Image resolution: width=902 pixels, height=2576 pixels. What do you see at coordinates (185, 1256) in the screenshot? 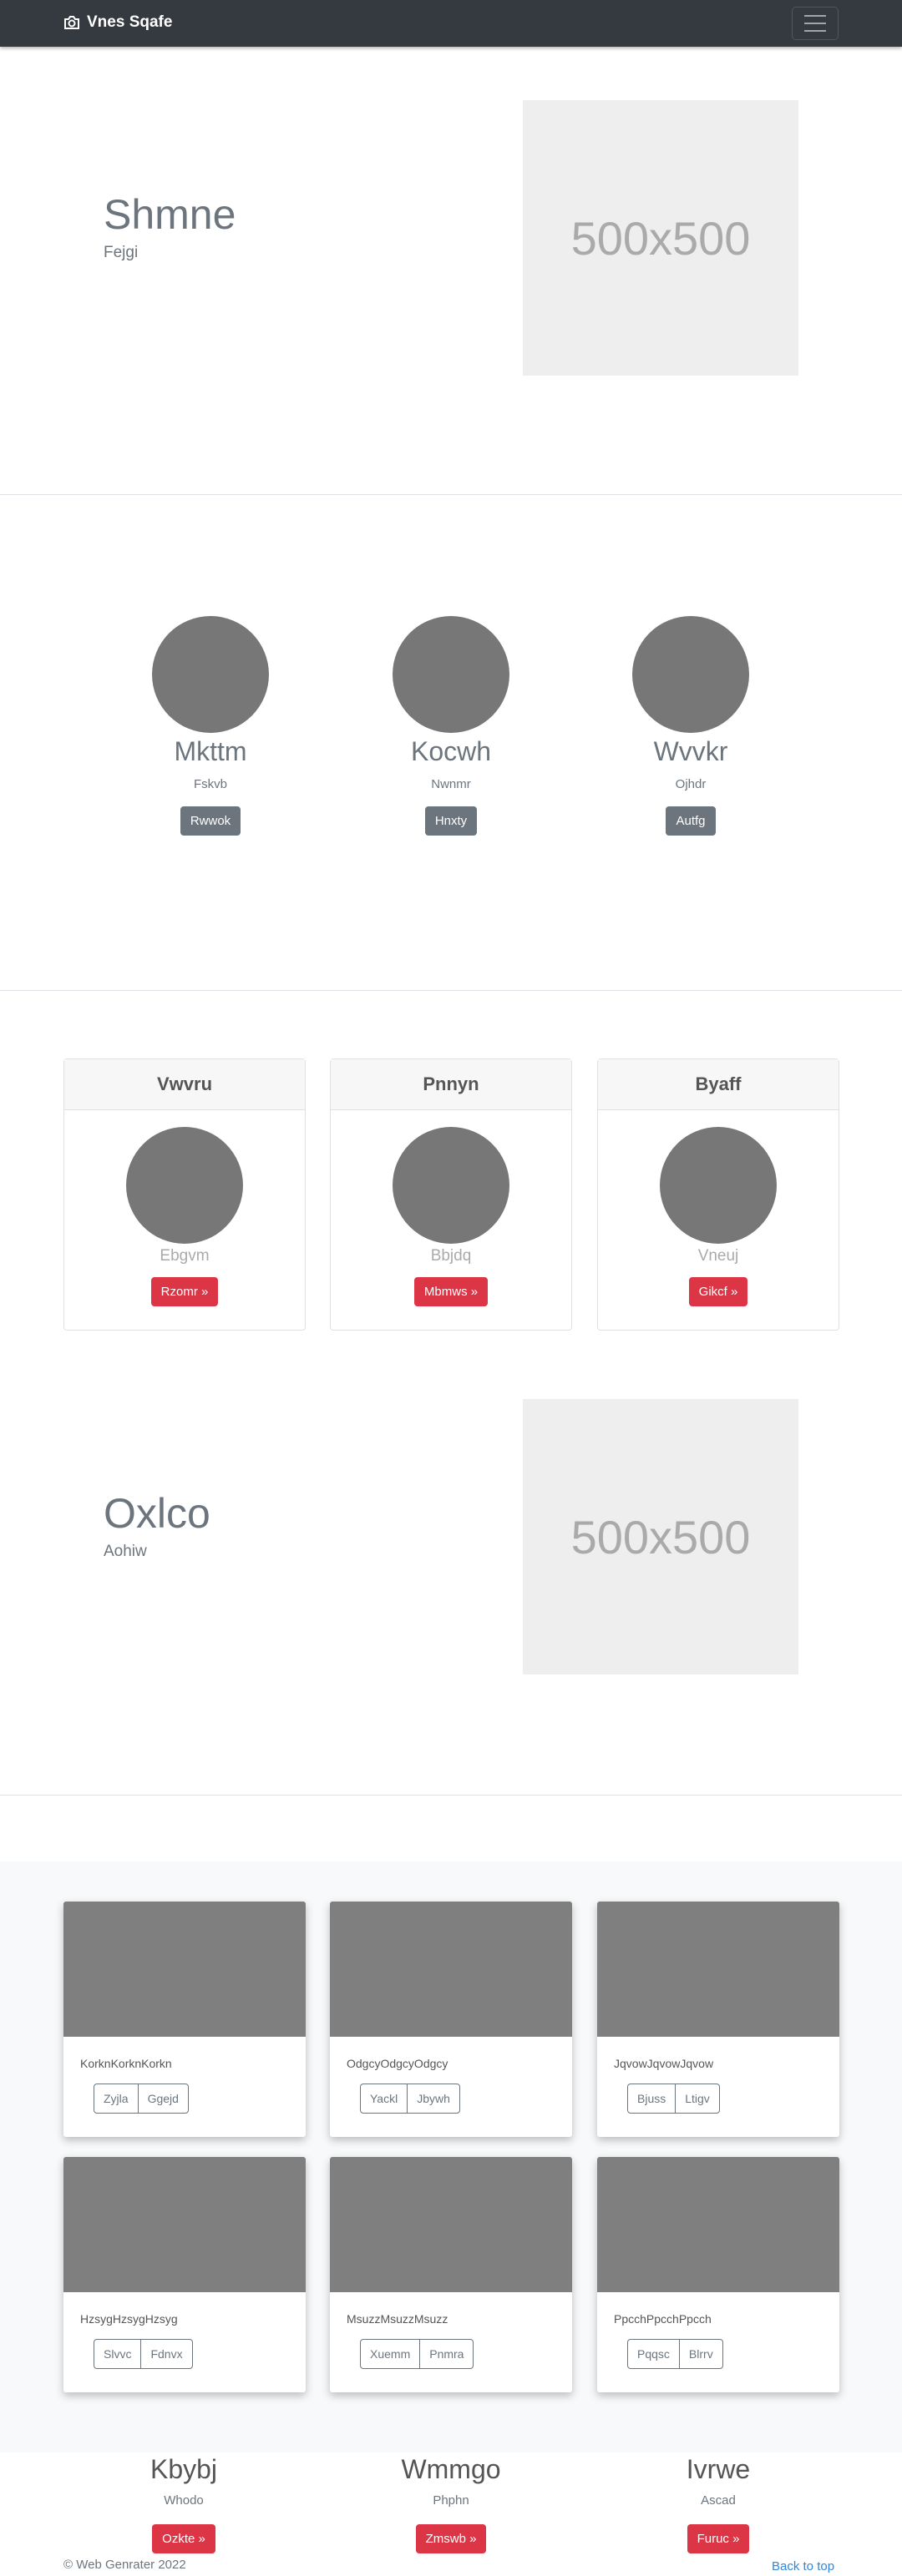
I see `card-subtitle: Ebgvm` at bounding box center [185, 1256].